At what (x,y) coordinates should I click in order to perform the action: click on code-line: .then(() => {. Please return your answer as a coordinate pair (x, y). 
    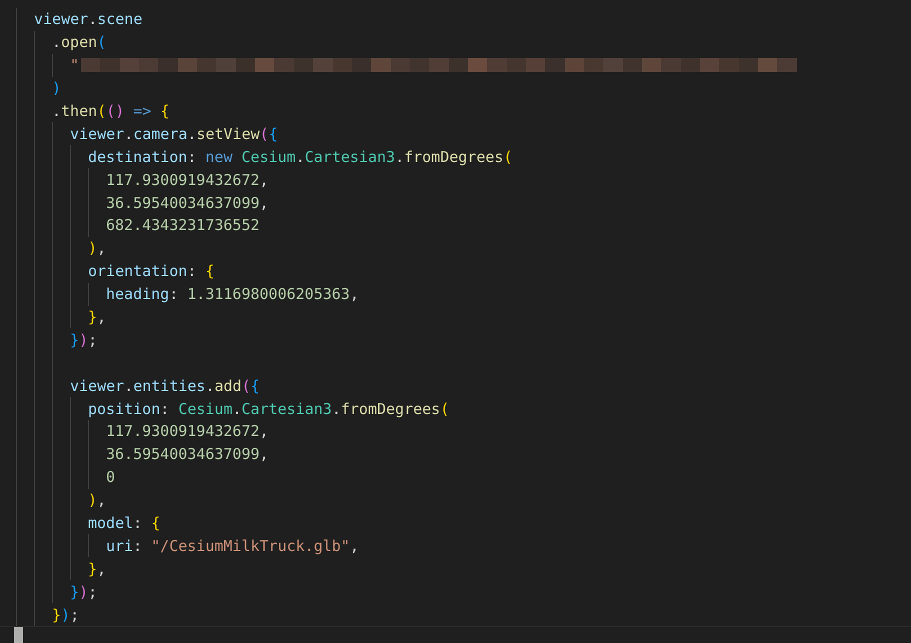
    Looking at the image, I should click on (111, 111).